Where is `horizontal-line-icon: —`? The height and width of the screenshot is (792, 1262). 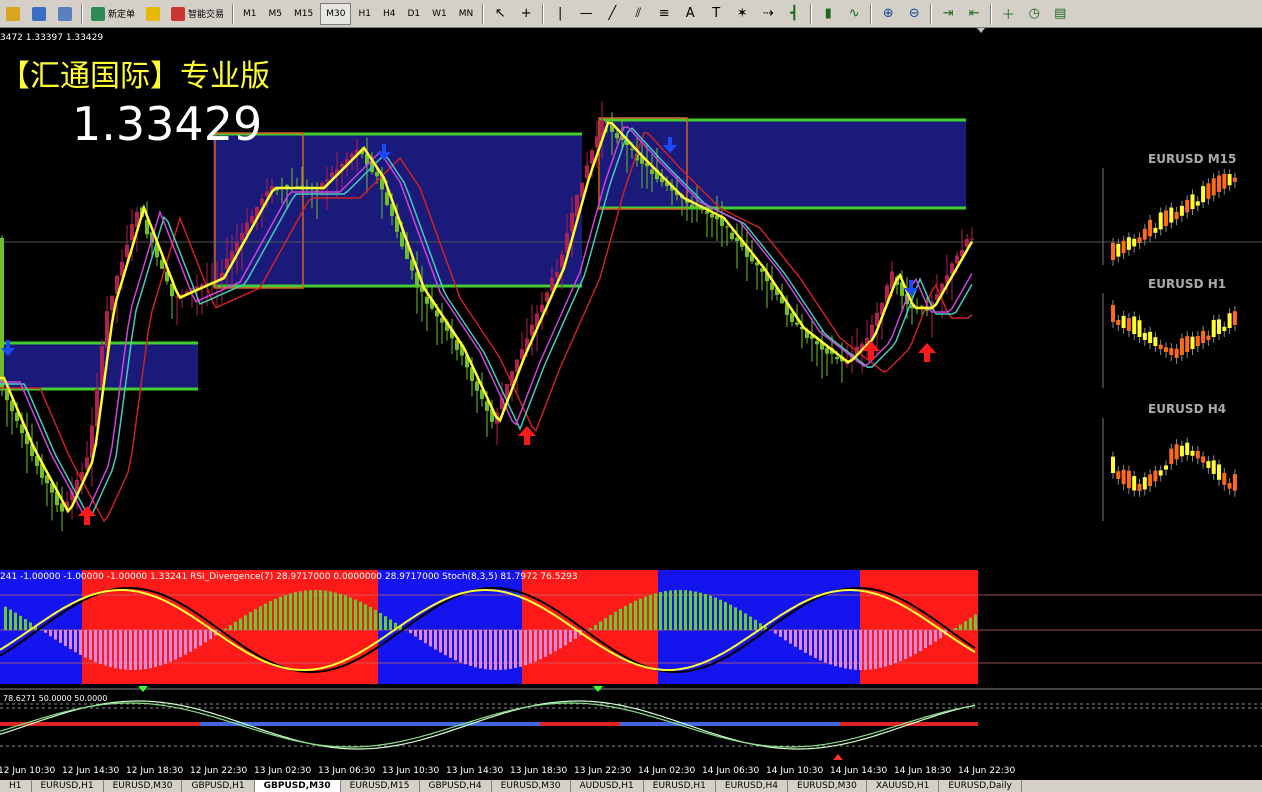
horizontal-line-icon: — is located at coordinates (586, 14).